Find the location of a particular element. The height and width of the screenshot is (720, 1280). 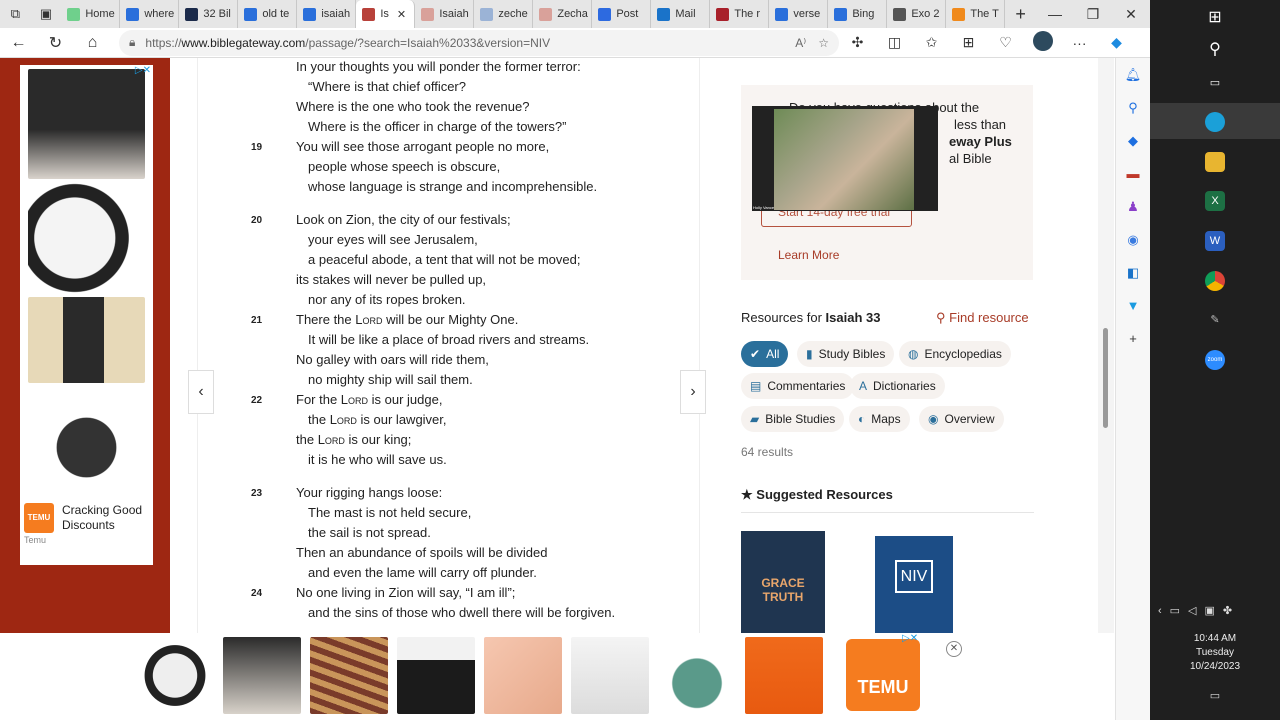

home-button: ⌂ is located at coordinates (92, 43).